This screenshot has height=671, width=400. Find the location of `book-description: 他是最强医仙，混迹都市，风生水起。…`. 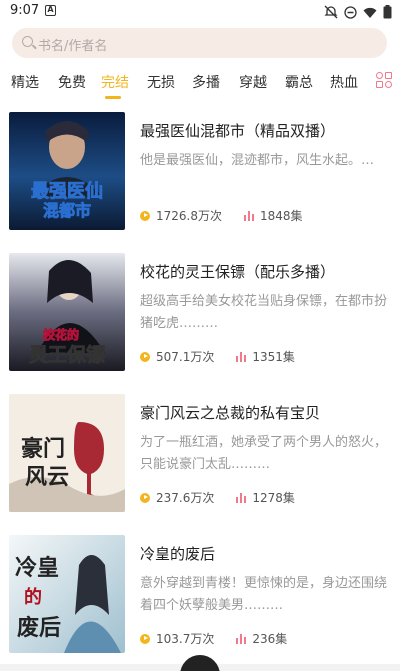

book-description: 他是最强医仙，混迹都市，风生水起。… is located at coordinates (257, 160).